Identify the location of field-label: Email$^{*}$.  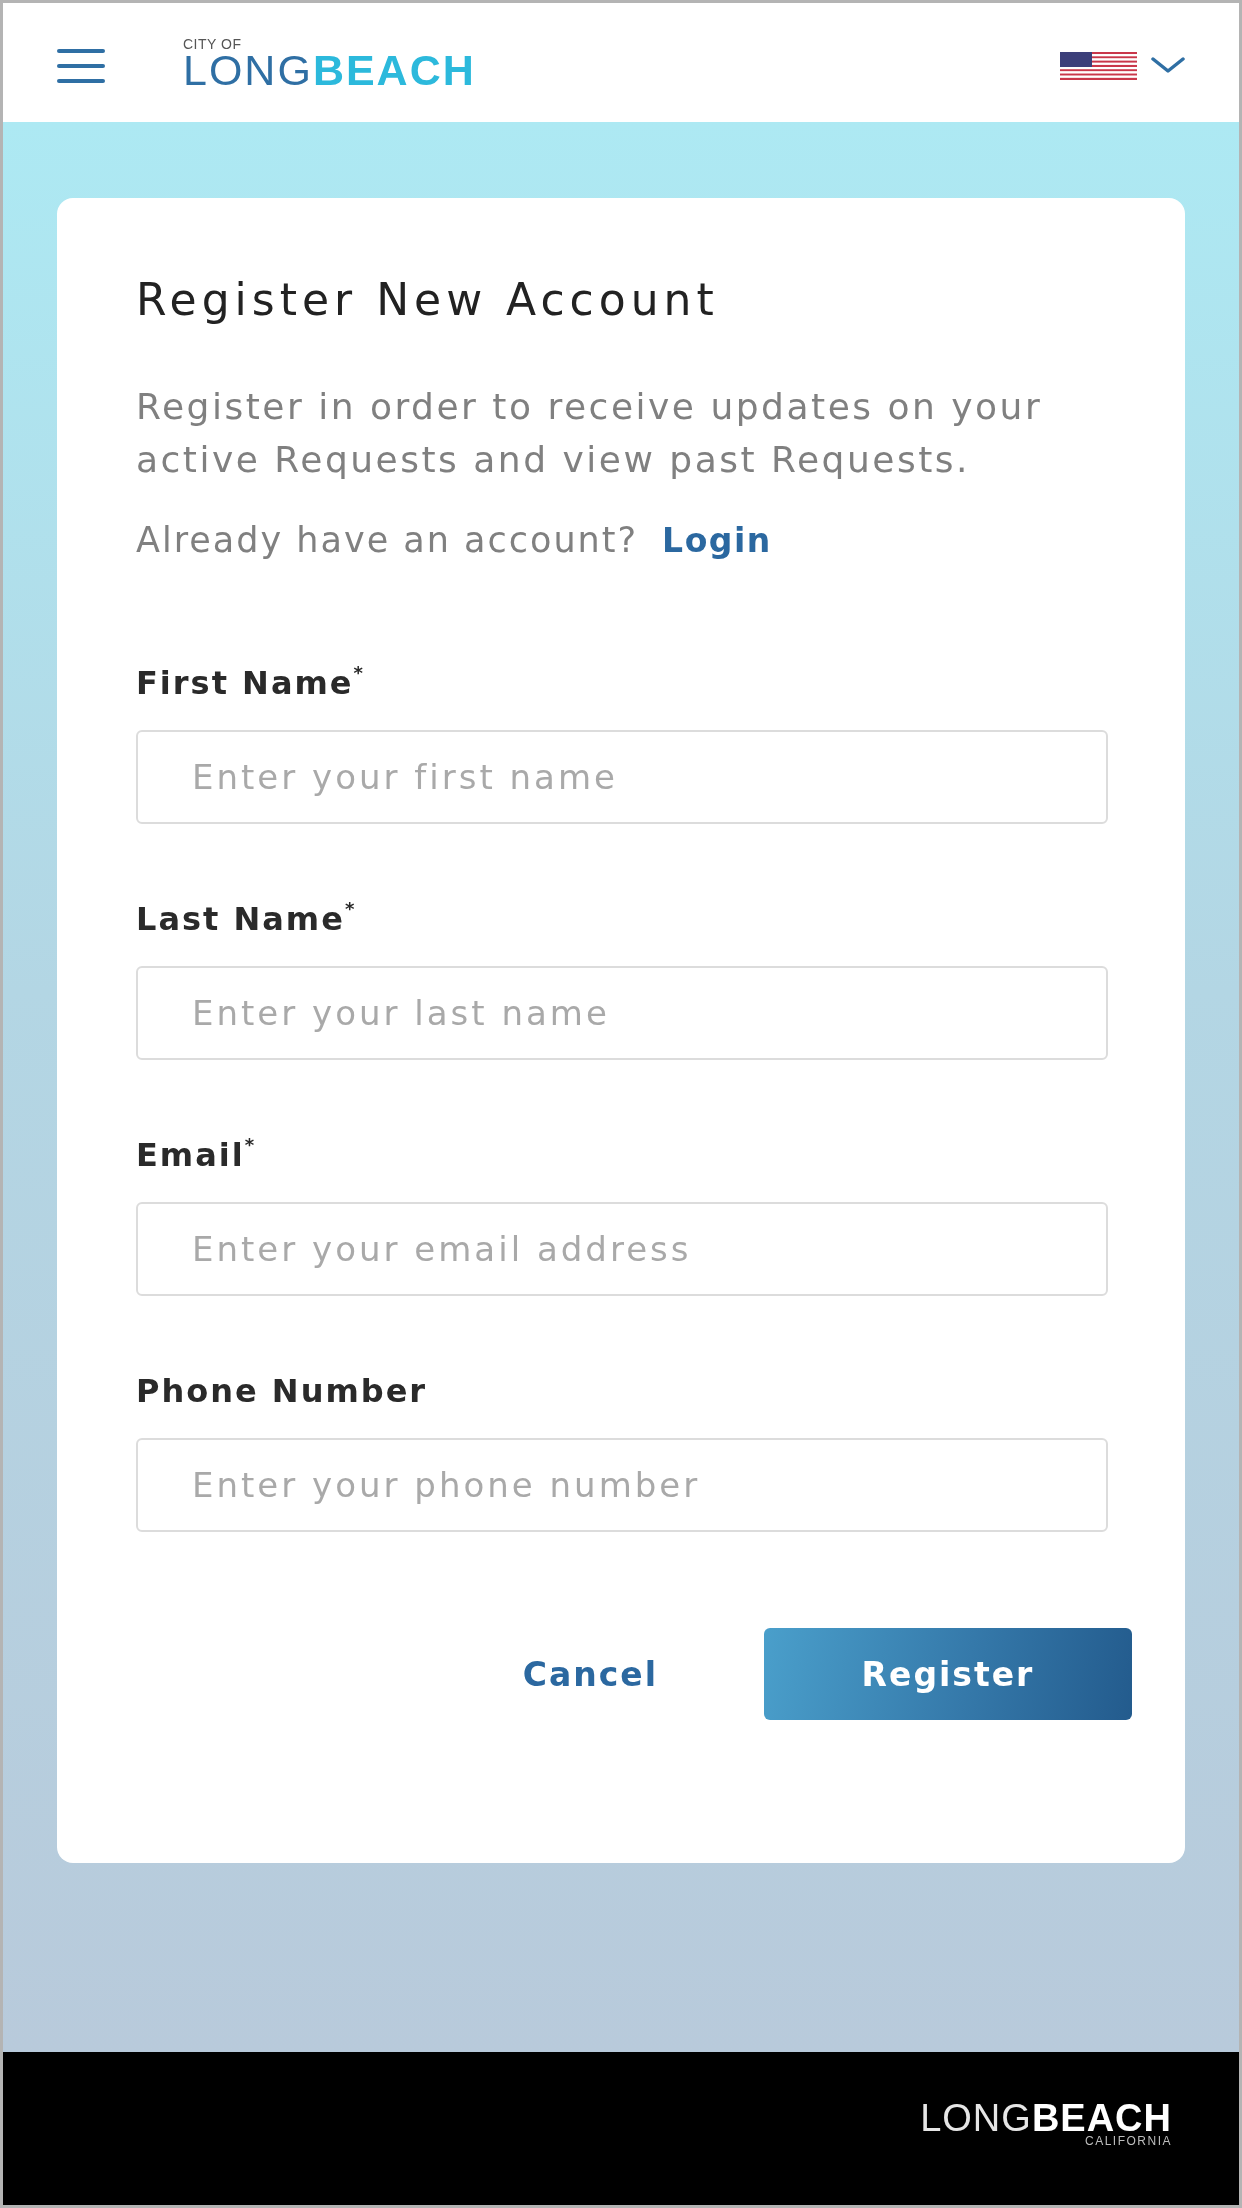
(197, 1155).